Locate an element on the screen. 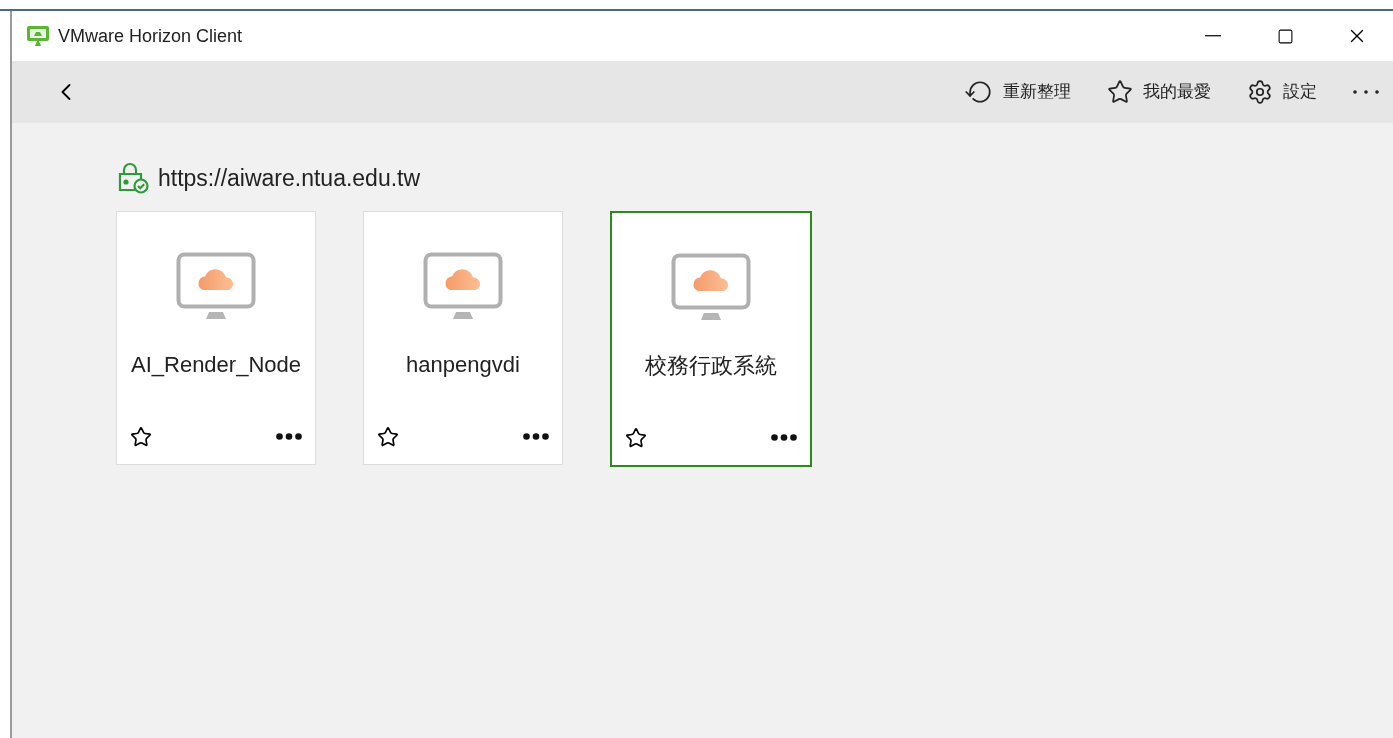 This screenshot has width=1393, height=738. desktop-card: hanpengvdi is located at coordinates (463, 337).